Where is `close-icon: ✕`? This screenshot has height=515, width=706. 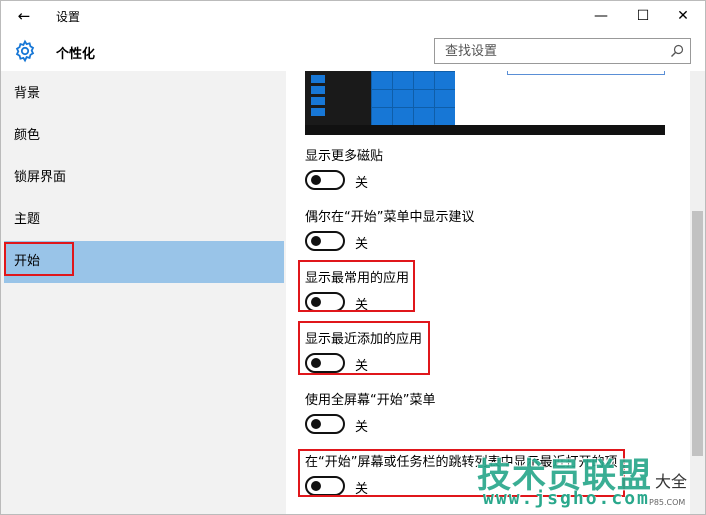
close-icon: ✕ is located at coordinates (683, 16).